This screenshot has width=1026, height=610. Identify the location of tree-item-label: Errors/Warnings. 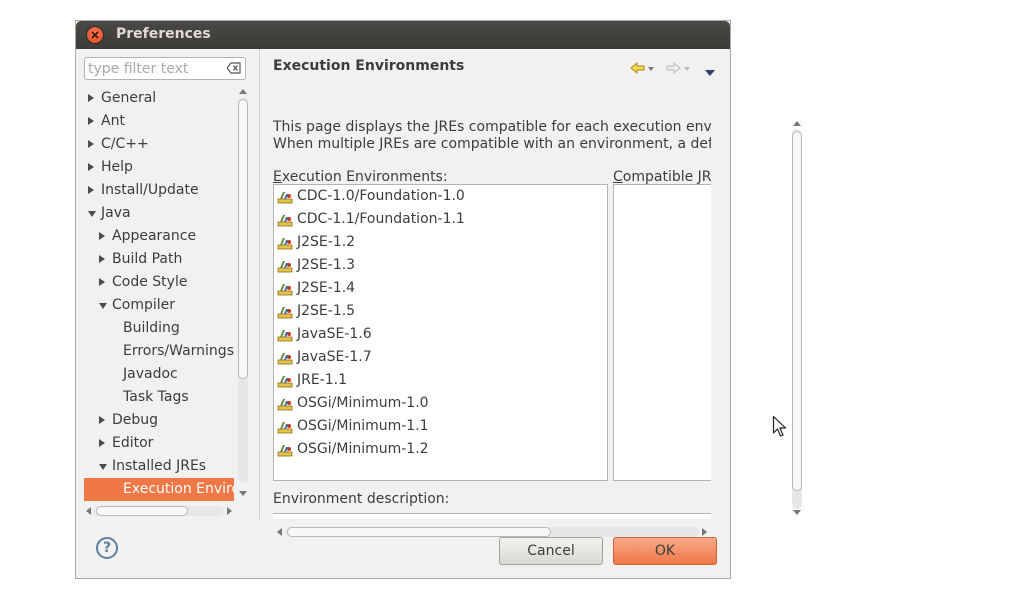
(178, 351).